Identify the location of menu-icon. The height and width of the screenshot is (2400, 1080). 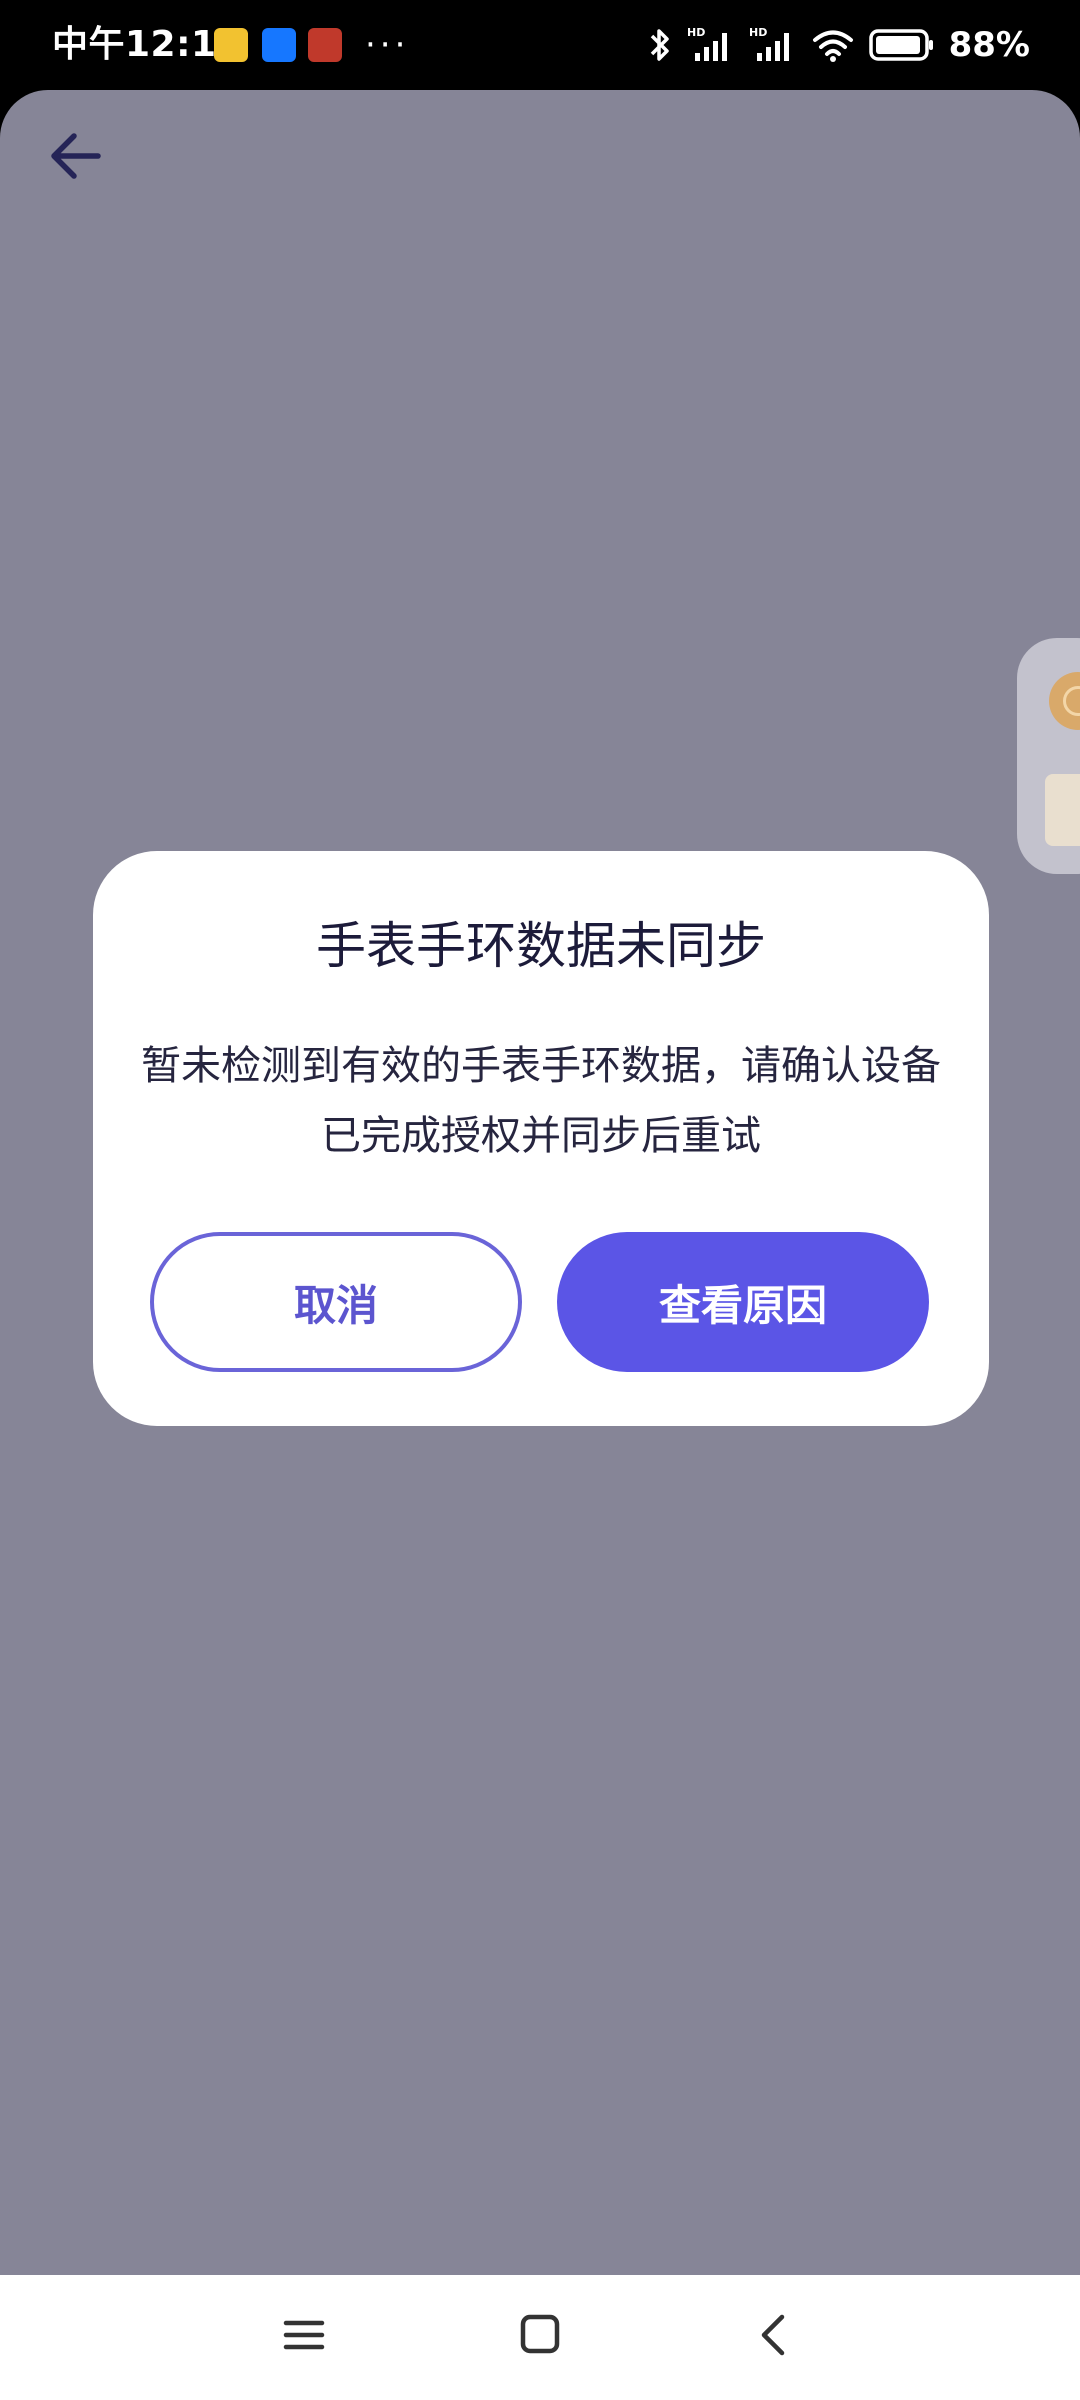
(304, 2335).